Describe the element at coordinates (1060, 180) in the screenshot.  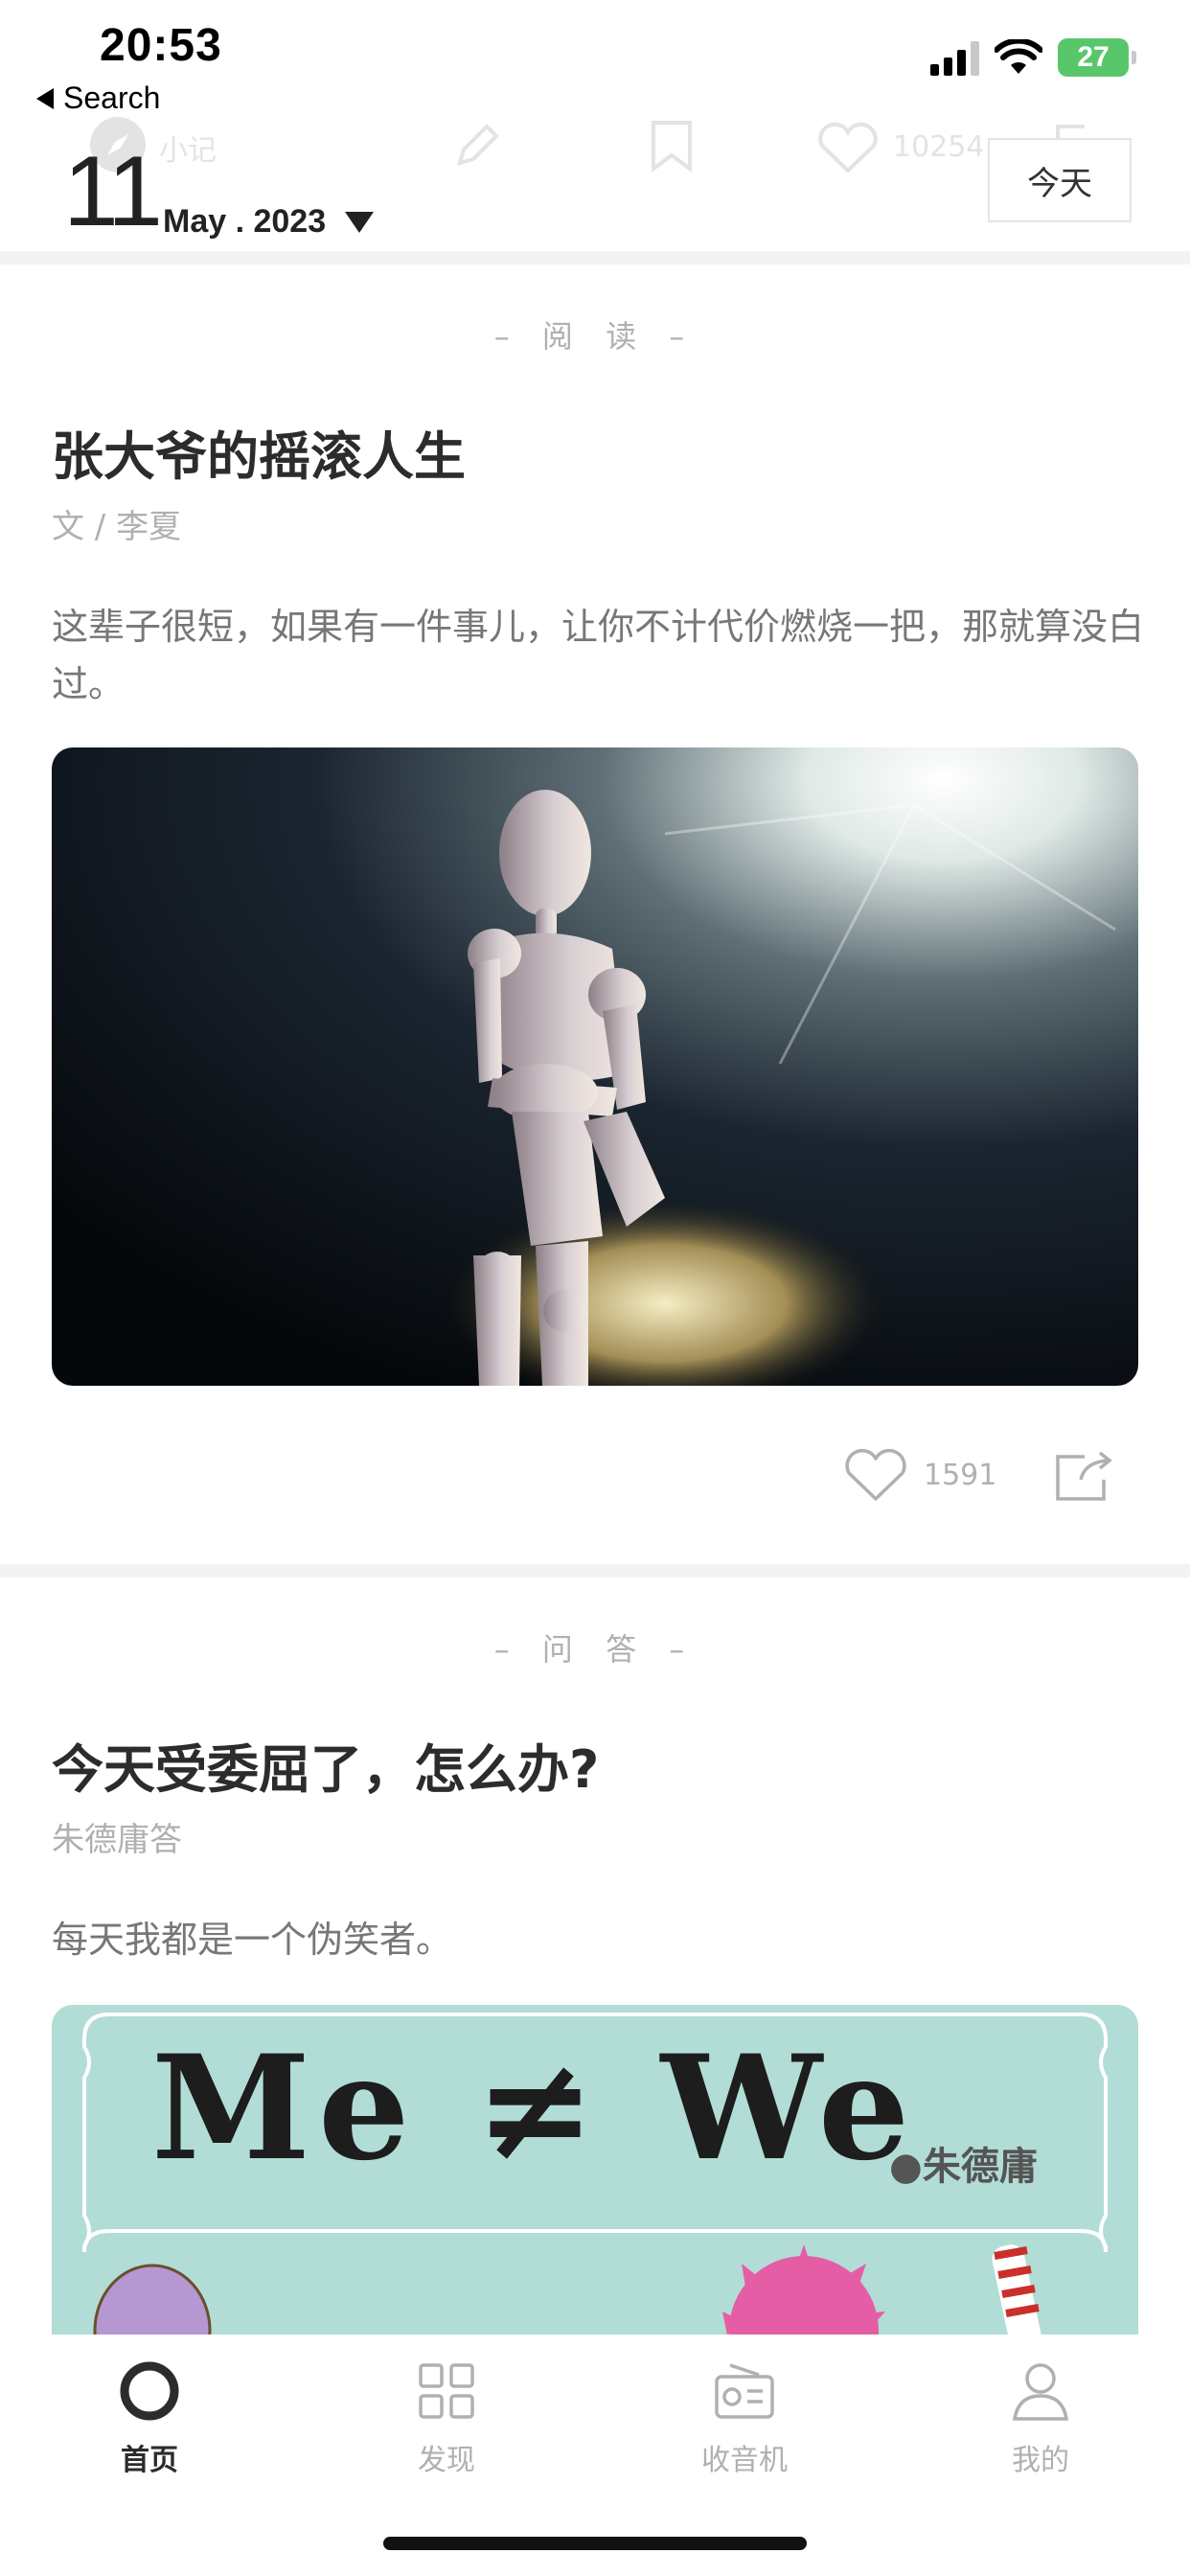
I see `today-button: 今天` at that location.